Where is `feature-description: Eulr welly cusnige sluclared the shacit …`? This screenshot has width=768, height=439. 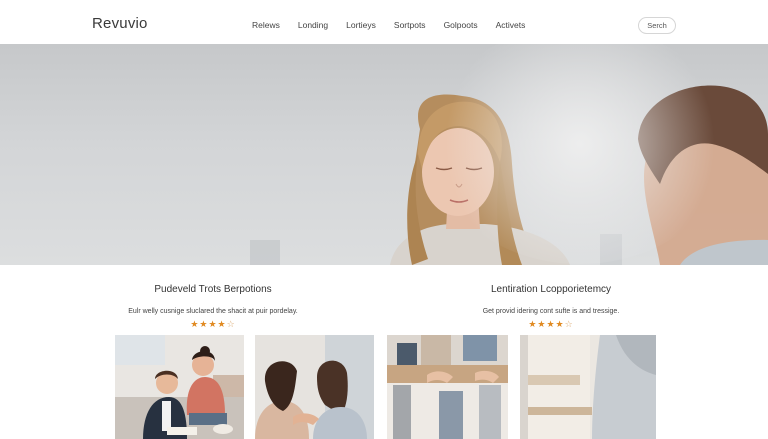
feature-description: Eulr welly cusnige sluclared the shacit … is located at coordinates (213, 311).